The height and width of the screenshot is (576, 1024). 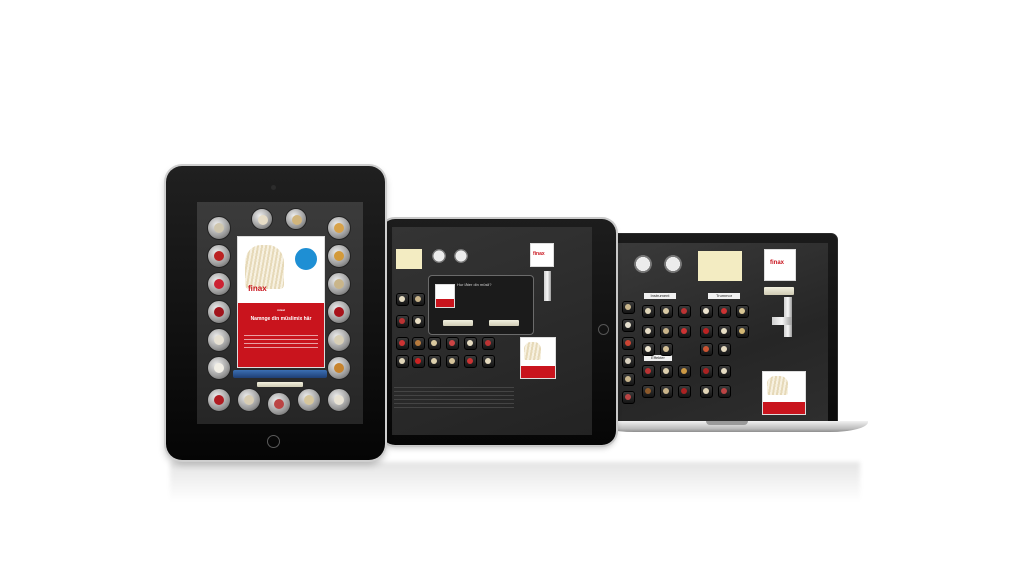 What do you see at coordinates (782, 321) in the screenshot?
I see `pipe-horizontal` at bounding box center [782, 321].